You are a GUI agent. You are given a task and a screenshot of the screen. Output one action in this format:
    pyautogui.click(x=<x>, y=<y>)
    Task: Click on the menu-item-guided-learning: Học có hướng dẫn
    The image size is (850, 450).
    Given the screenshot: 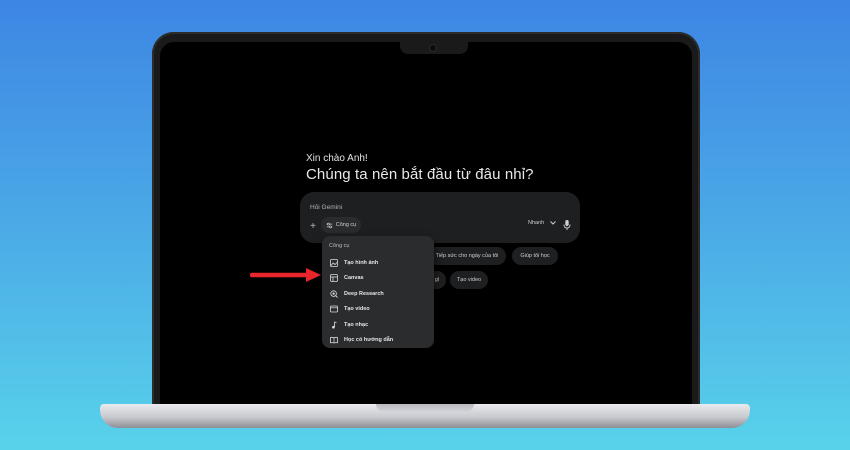 What is the action you would take?
    pyautogui.click(x=378, y=339)
    